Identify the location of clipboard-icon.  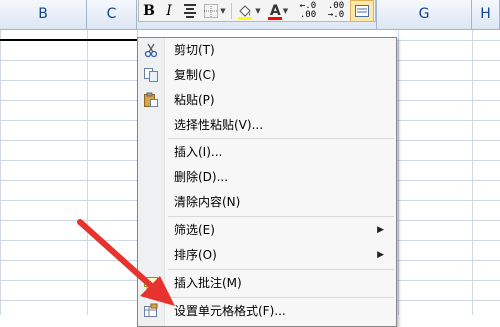
(151, 99).